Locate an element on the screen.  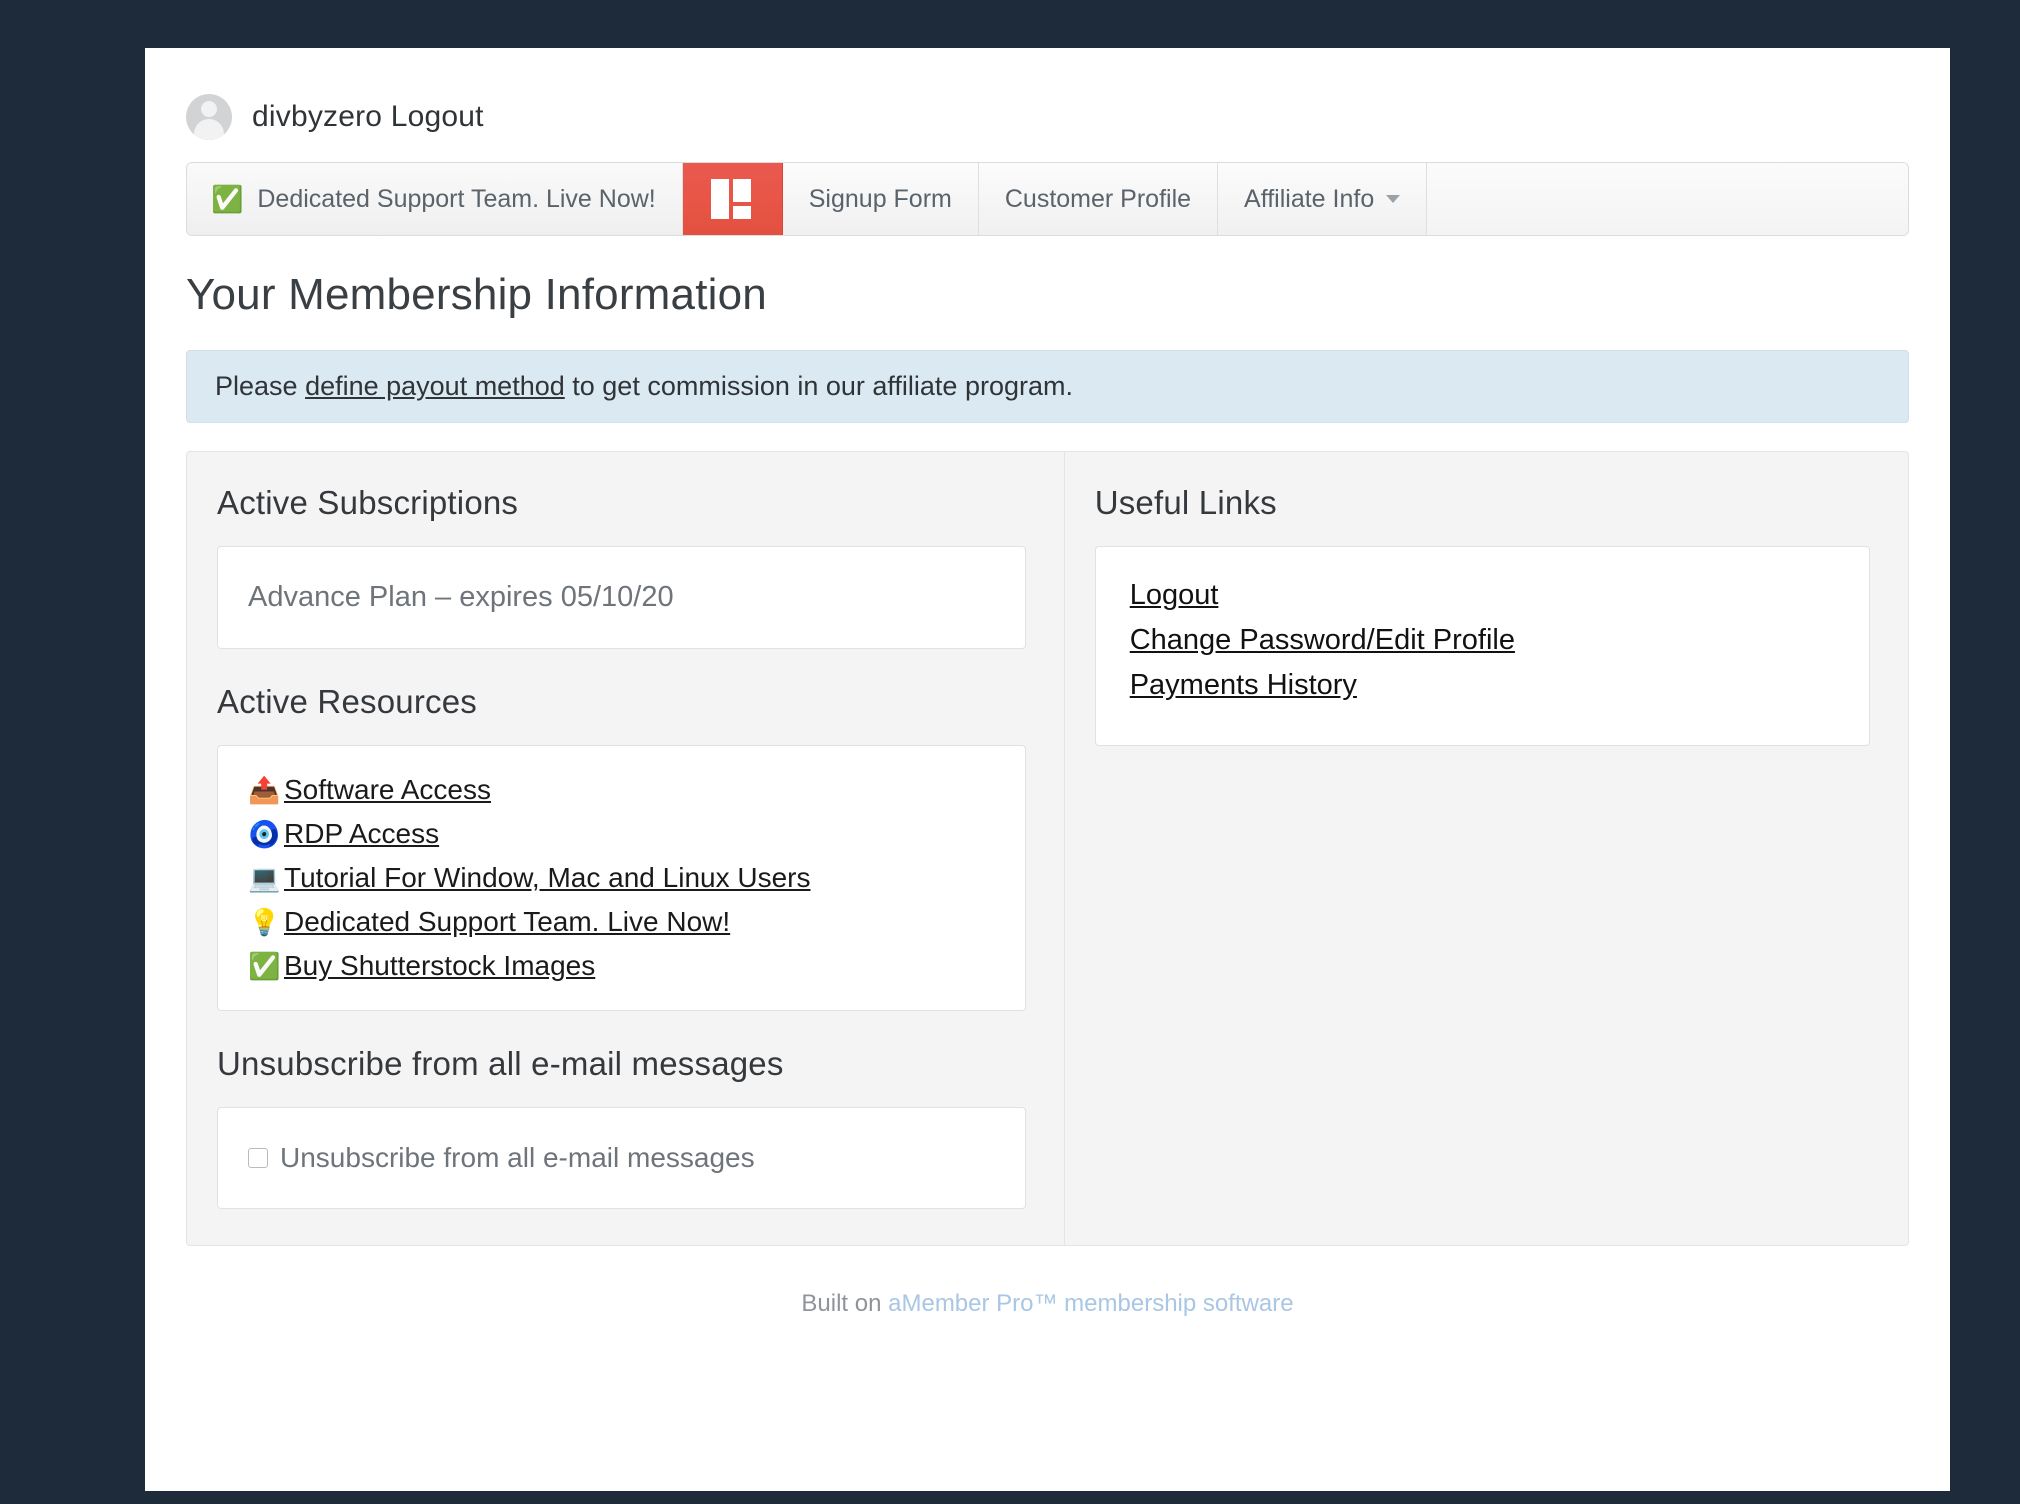
active-subscriptions-heading: Active Subscriptions is located at coordinates (368, 502).